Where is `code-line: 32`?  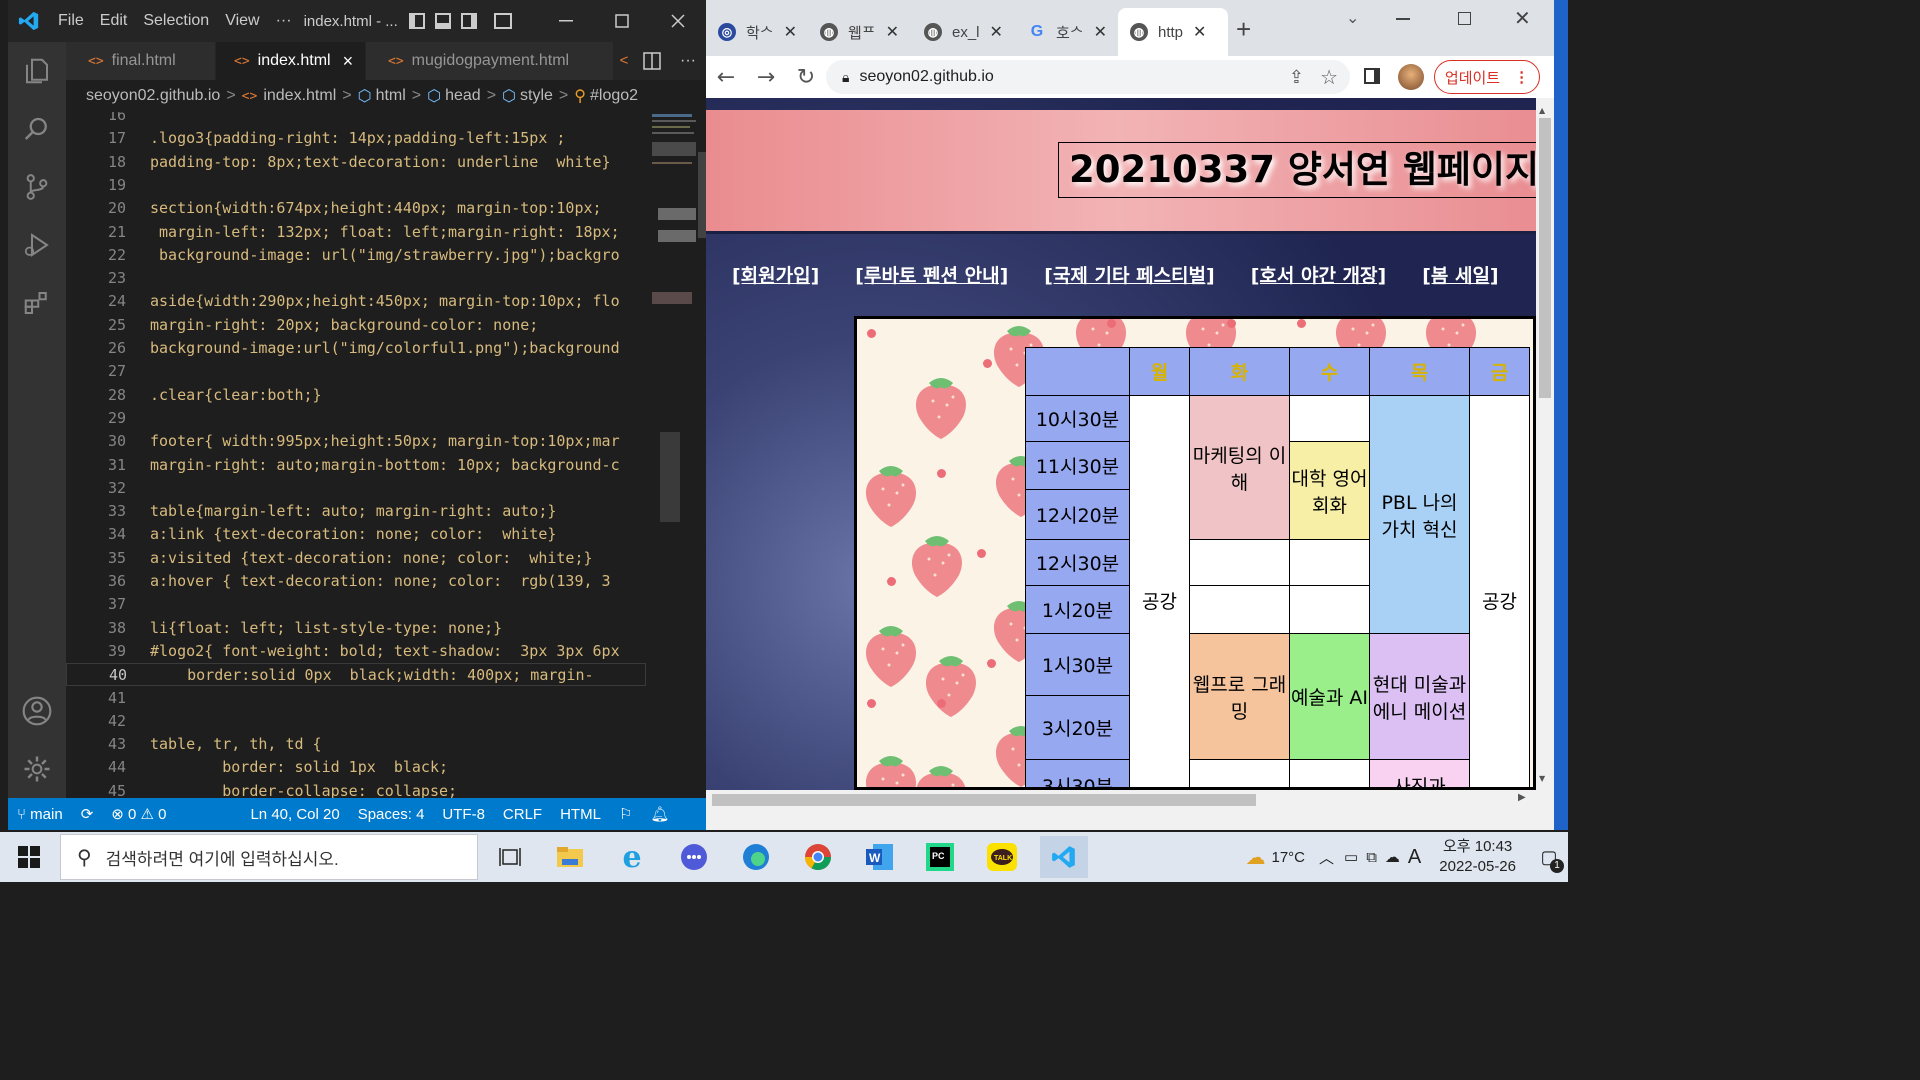
code-line: 32 is located at coordinates (356, 488).